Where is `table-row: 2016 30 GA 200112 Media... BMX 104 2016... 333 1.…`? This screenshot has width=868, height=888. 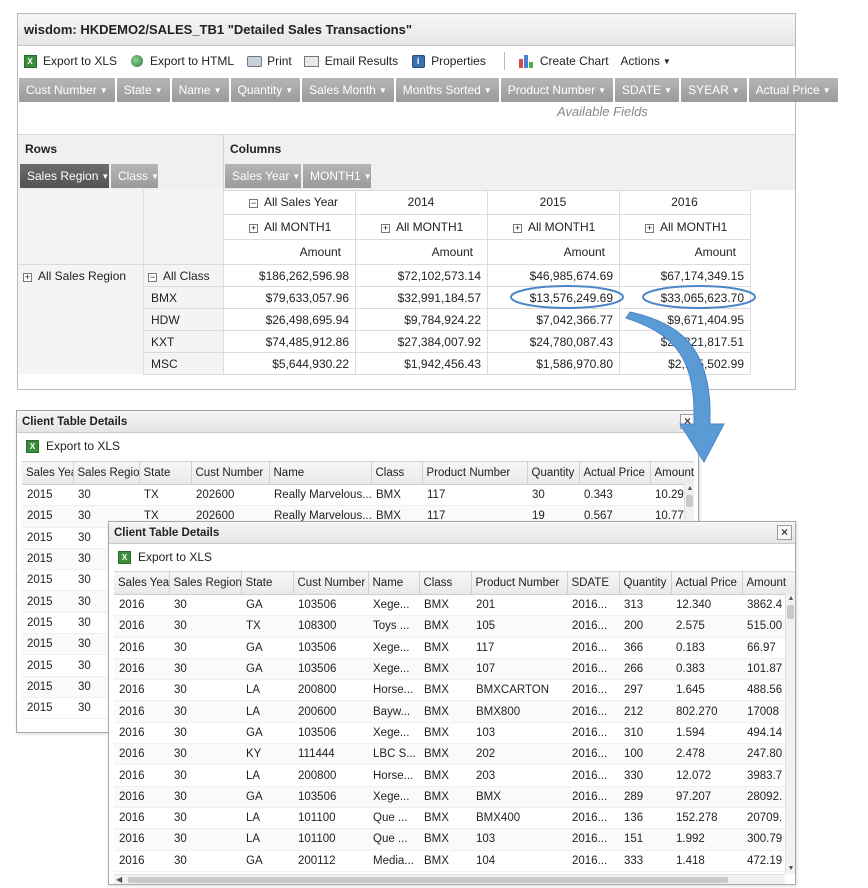
table-row: 2016 30 GA 200112 Media... BMX 104 2016... 333 1.… is located at coordinates (454, 861).